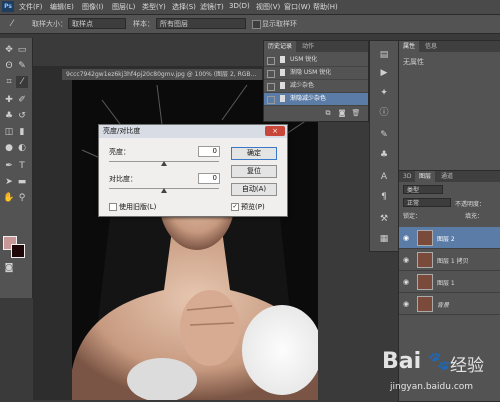 This screenshot has width=500, height=402. I want to click on sample-size-value: 取样点, so click(82, 24).